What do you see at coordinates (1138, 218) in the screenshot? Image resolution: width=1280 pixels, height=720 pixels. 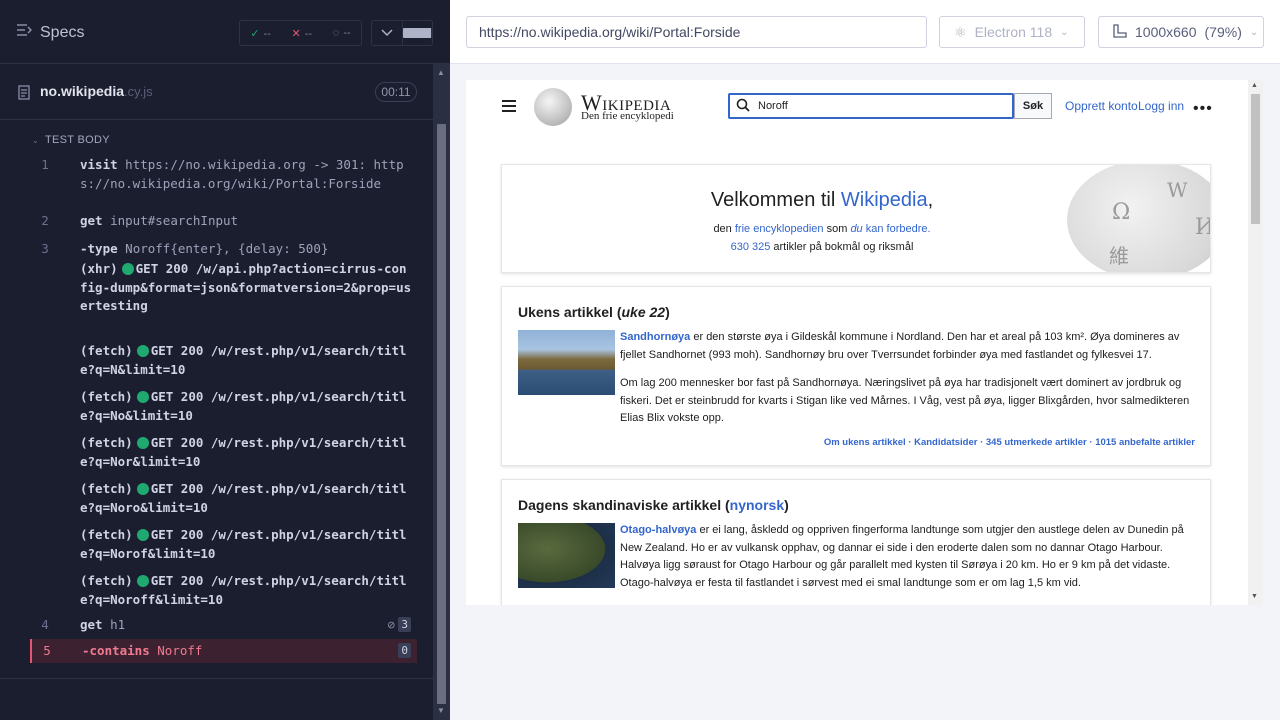 I see `wikipedia-puzzle-globe-image: Ω W 維 И` at bounding box center [1138, 218].